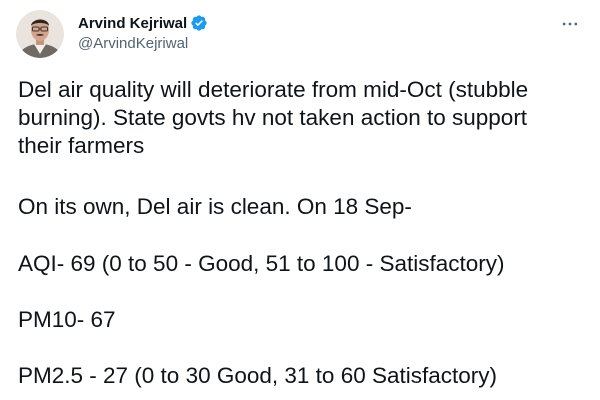 The image size is (600, 400). I want to click on author-names: Arvind Kejriwal @ArvindKejriwal, so click(143, 32).